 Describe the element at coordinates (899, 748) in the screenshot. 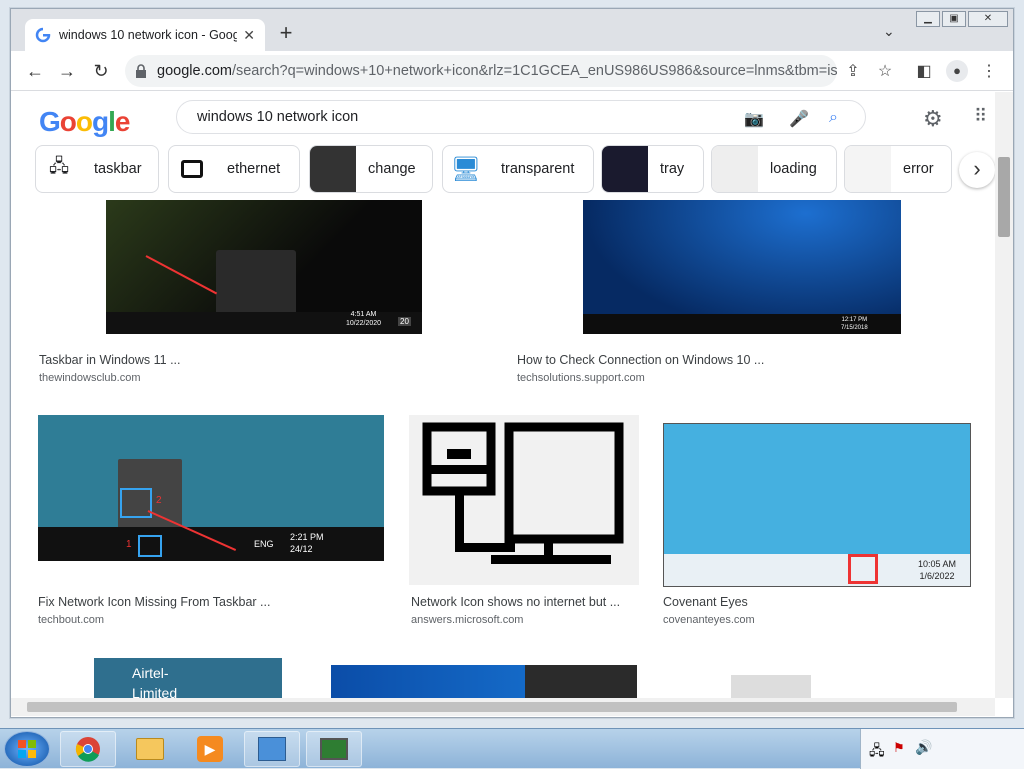

I see `action-center-icon: ⚑` at that location.